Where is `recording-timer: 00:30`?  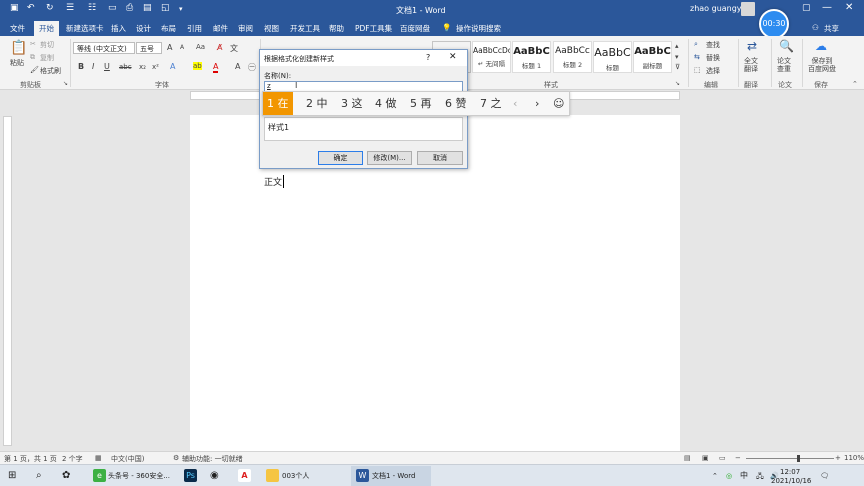
recording-timer: 00:30 is located at coordinates (774, 24).